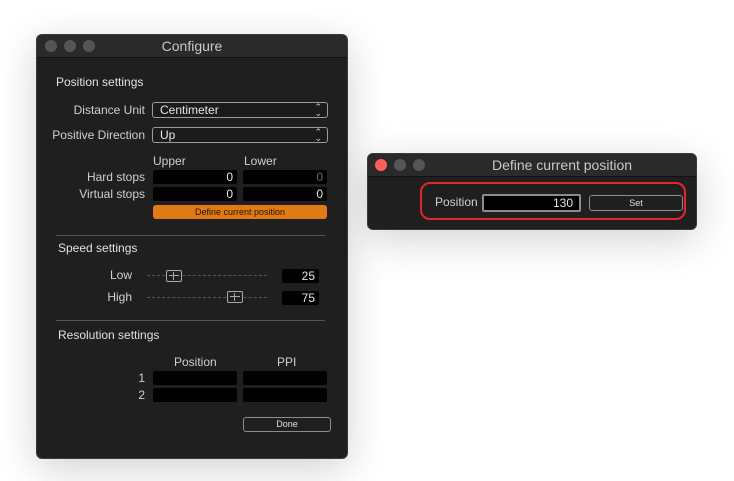 The width and height of the screenshot is (734, 481). I want to click on resolution-row-2-ppi-field, so click(285, 395).